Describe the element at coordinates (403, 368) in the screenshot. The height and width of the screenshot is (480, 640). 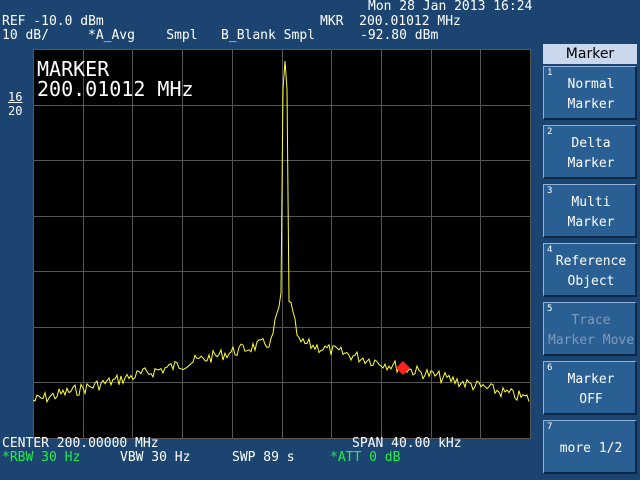
I see `marker-diamond` at that location.